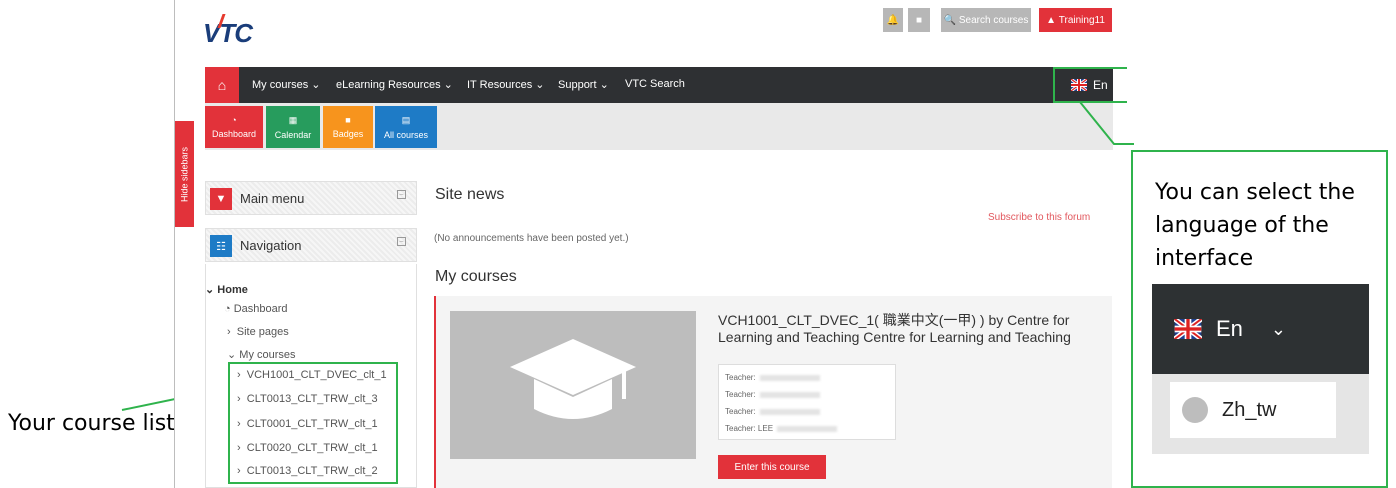  I want to click on messages-button: ■, so click(919, 20).